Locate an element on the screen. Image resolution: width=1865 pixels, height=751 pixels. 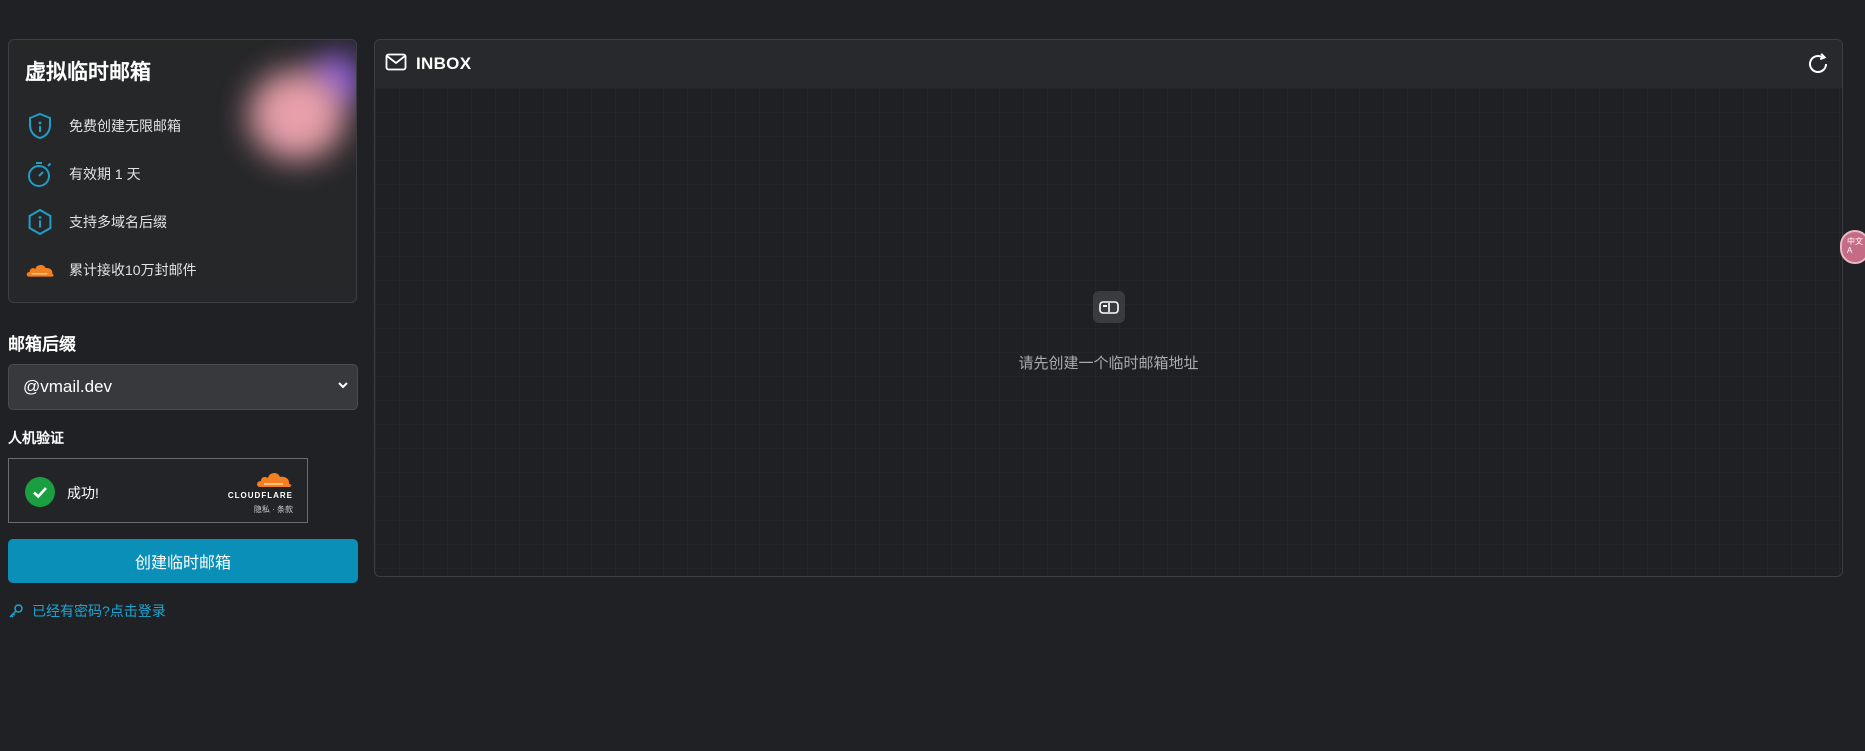
refresh-icon is located at coordinates (1818, 64).